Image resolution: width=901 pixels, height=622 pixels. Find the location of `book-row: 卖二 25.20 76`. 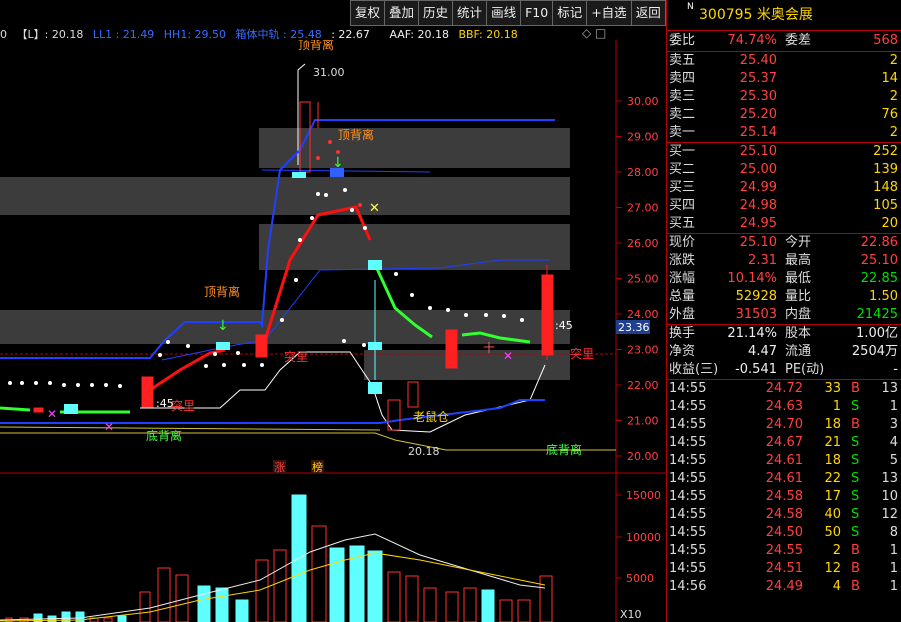

book-row: 卖二 25.20 76 is located at coordinates (784, 115).